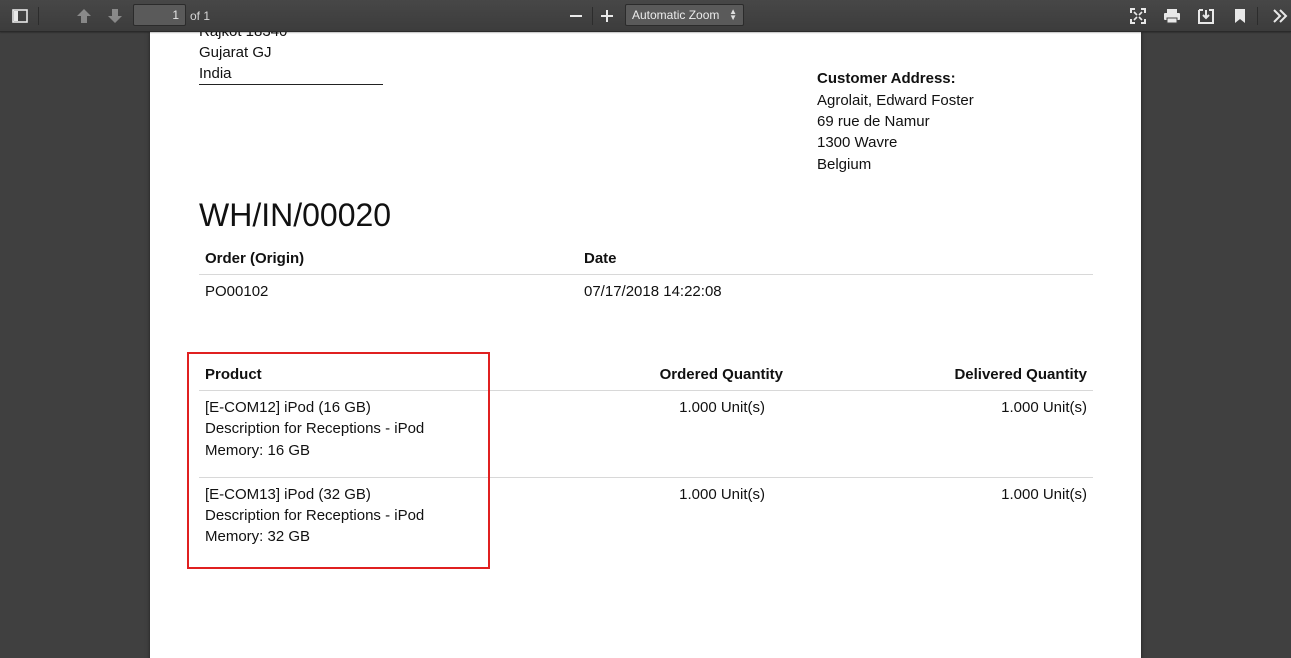  Describe the element at coordinates (235, 52) in the screenshot. I see `sender-state: Gujarat GJ` at that location.